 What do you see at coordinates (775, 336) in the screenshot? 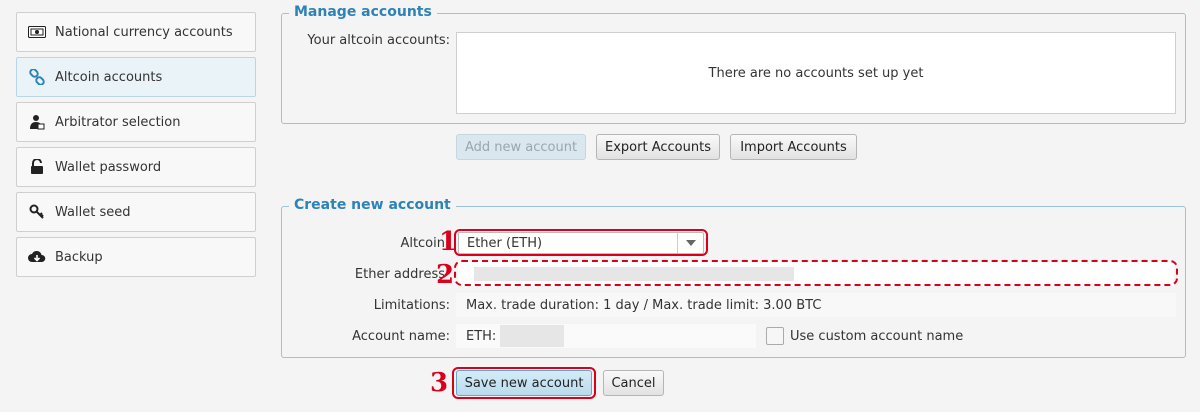
I see `use-custom-name-checkbox` at bounding box center [775, 336].